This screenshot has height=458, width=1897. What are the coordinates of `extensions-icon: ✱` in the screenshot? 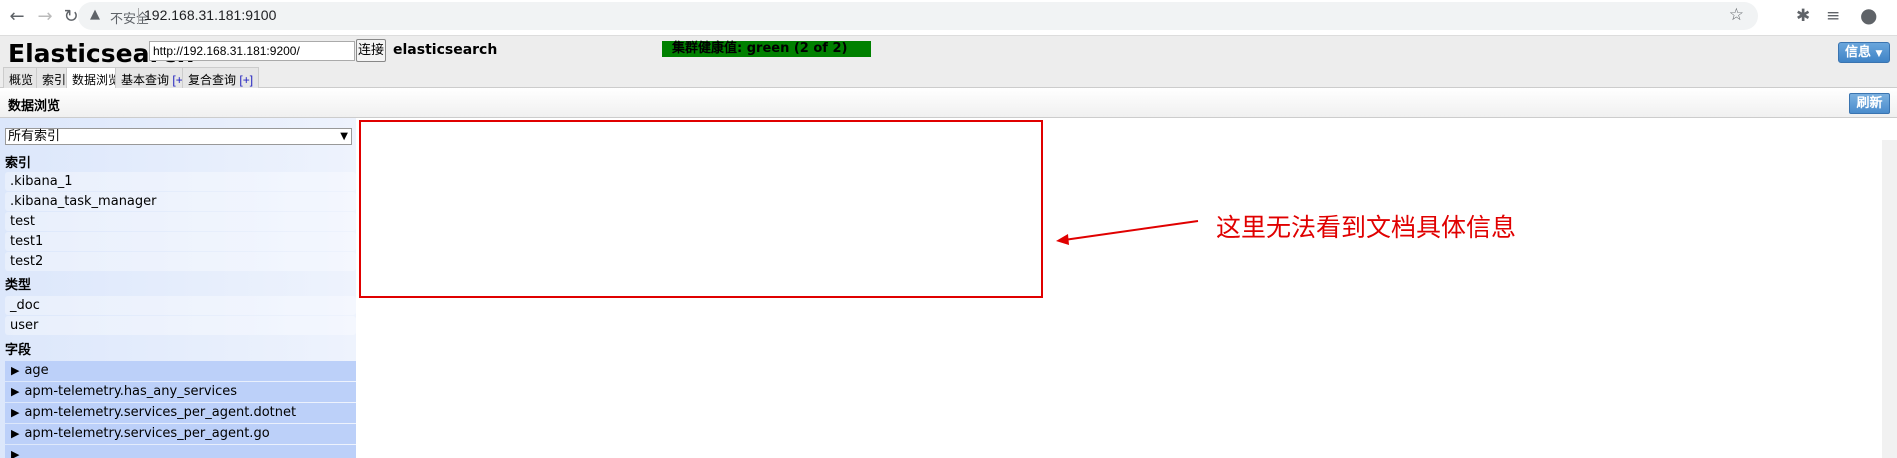 It's located at (1803, 16).